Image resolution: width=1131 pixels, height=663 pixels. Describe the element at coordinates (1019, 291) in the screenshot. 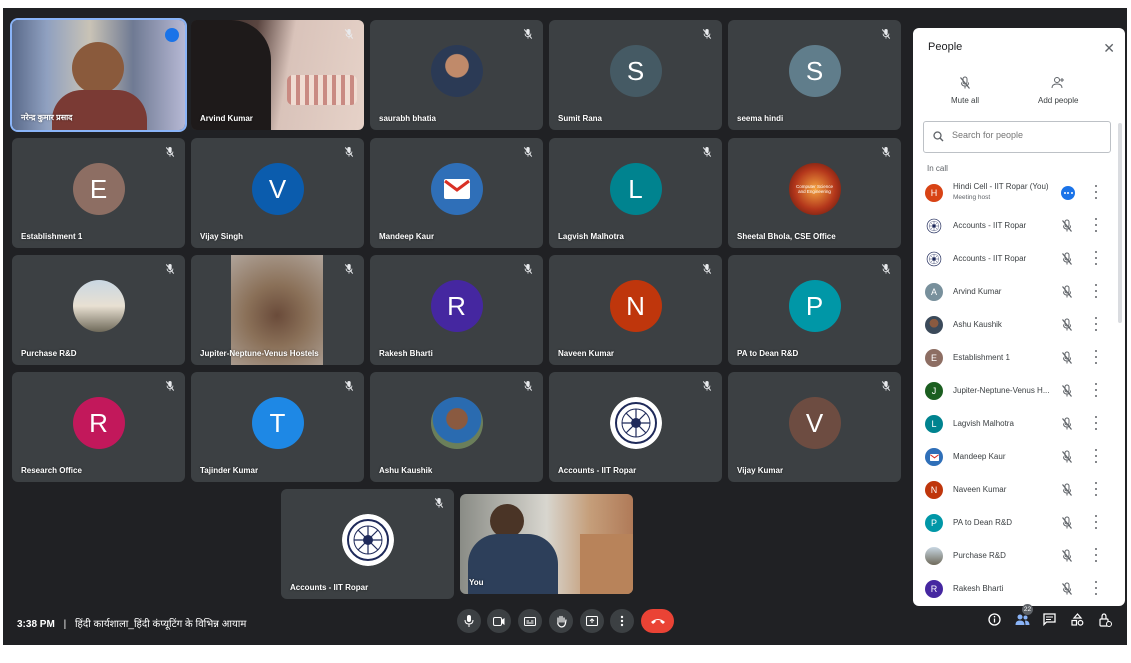

I see `list-item: A Arvind Kumar` at that location.